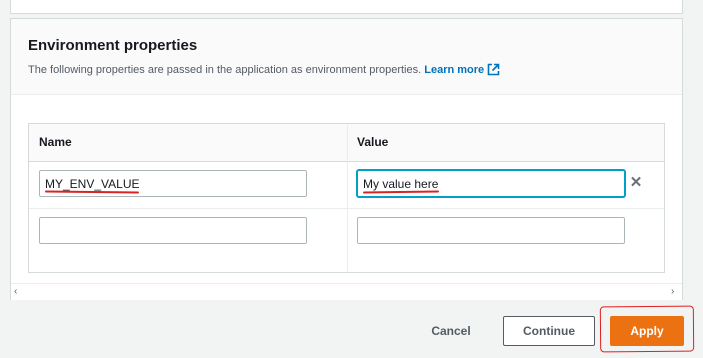 This screenshot has width=703, height=358. Describe the element at coordinates (346, 208) in the screenshot. I see `row-divider` at that location.